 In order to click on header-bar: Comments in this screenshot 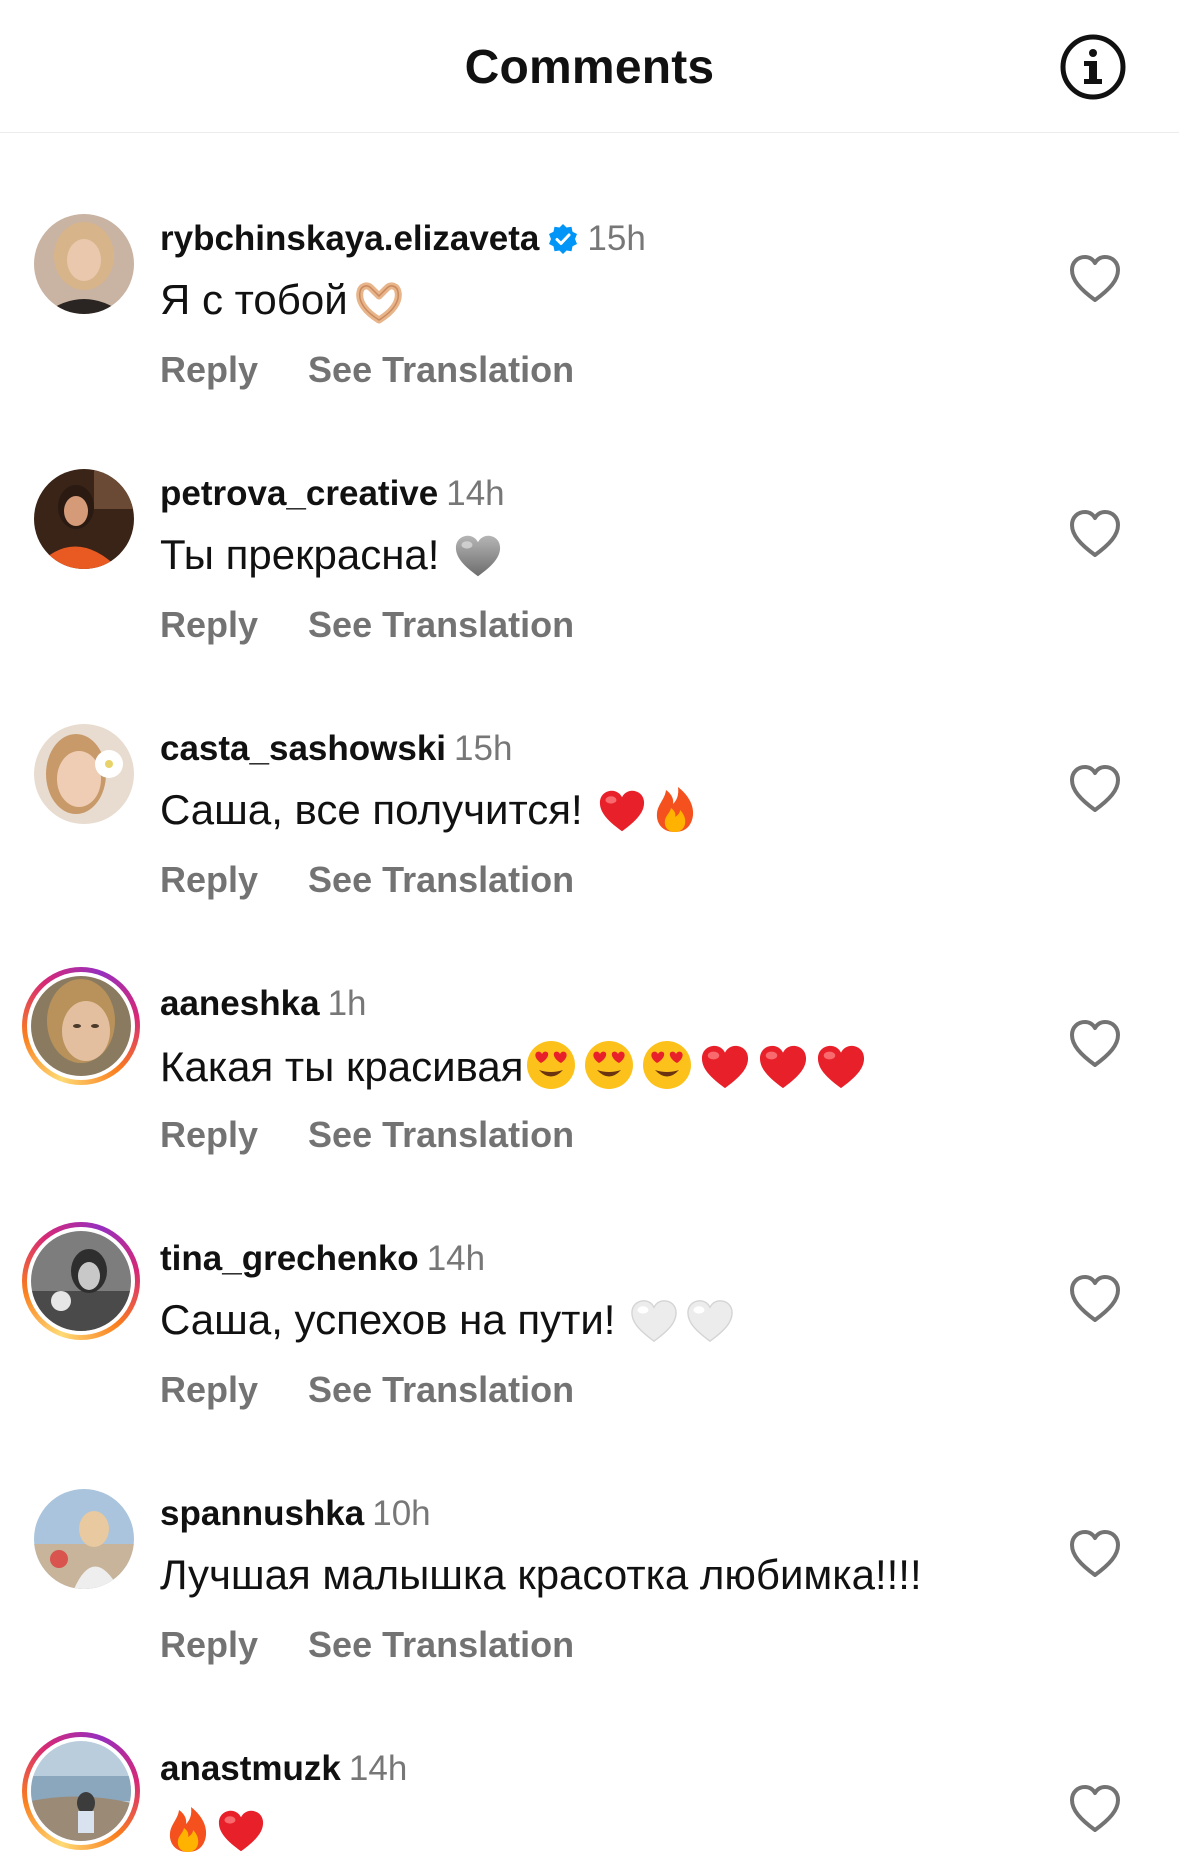, I will do `click(589, 66)`.